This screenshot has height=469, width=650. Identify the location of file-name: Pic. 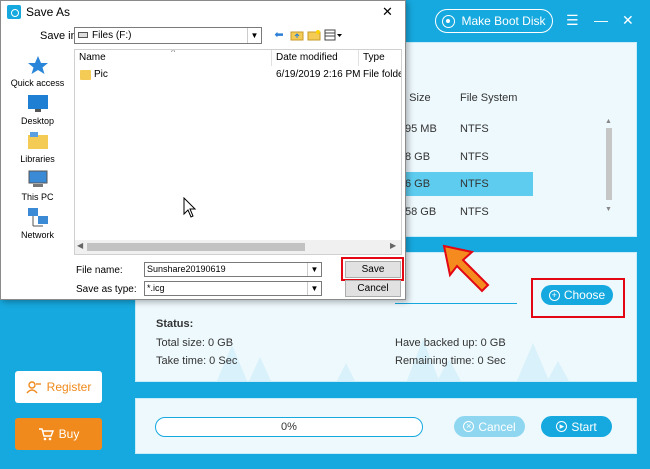
(101, 74).